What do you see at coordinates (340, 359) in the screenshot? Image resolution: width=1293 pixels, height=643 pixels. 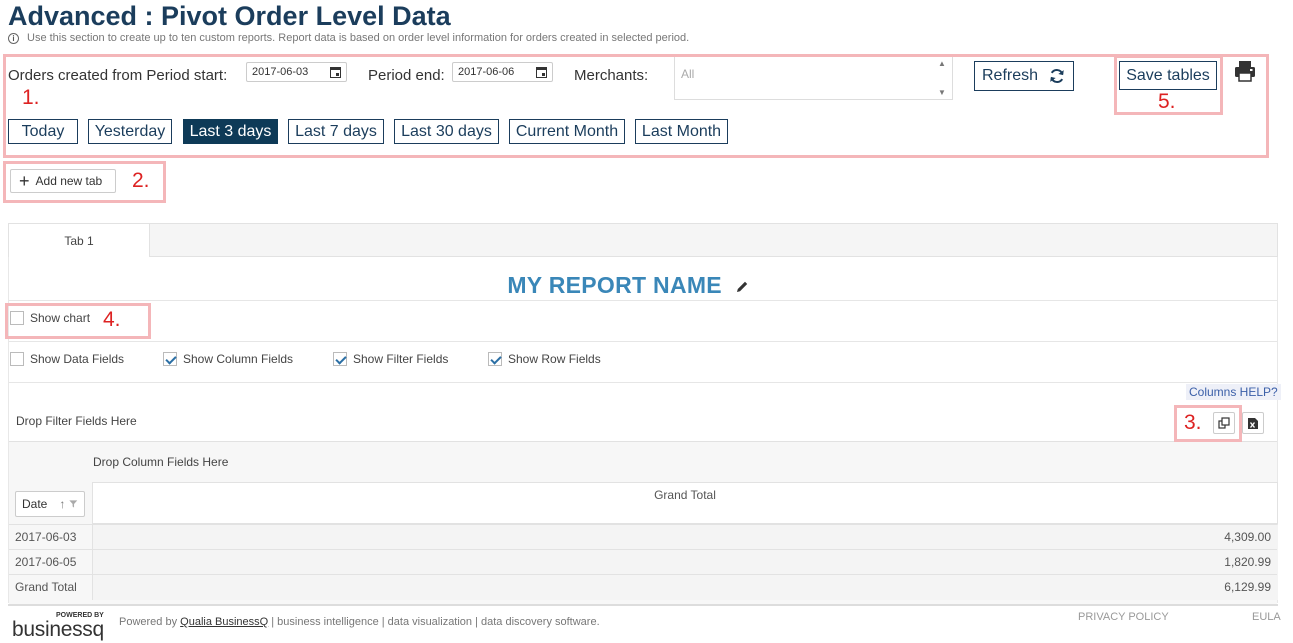 I see `show-filter-fields-checkbox` at bounding box center [340, 359].